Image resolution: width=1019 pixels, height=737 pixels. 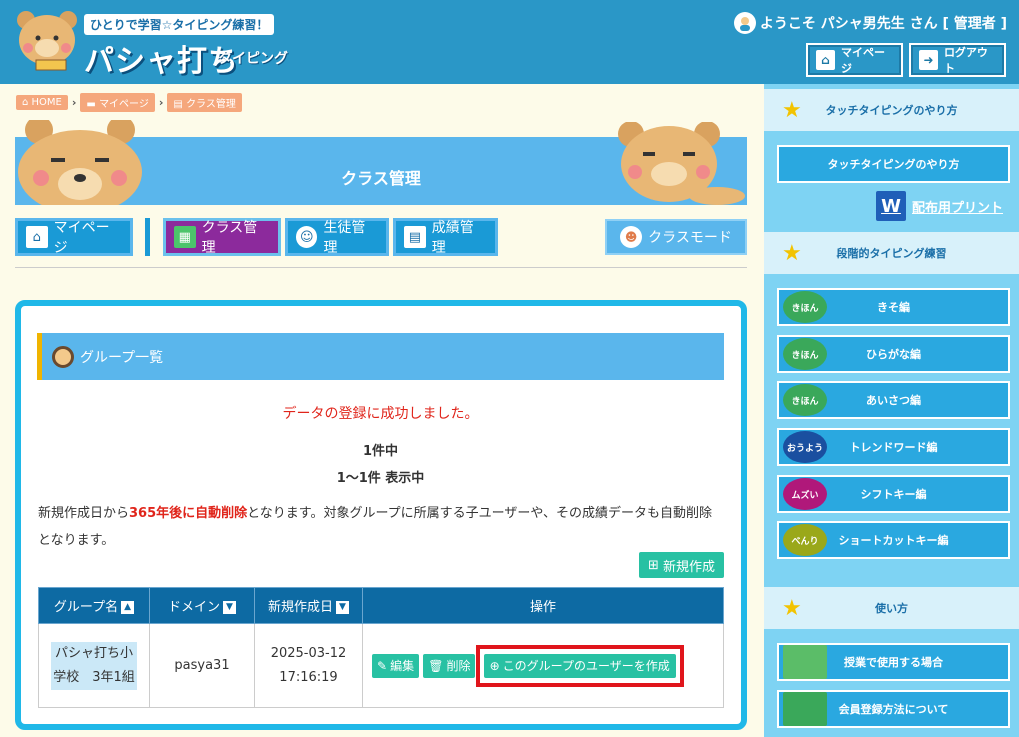 I want to click on step-aisatsu-button: きほん あいさつ編, so click(x=893, y=400).